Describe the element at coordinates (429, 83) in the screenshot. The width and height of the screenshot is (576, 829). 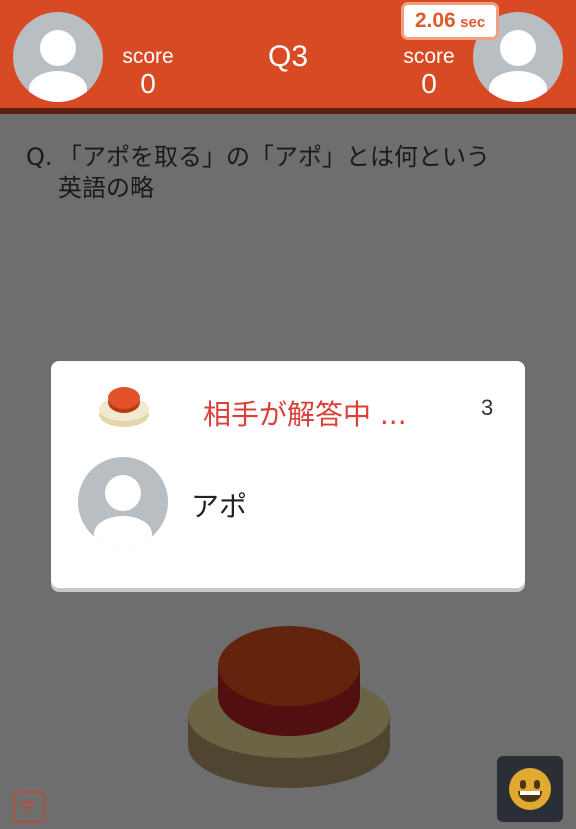
I see `right-score-value: 0` at that location.